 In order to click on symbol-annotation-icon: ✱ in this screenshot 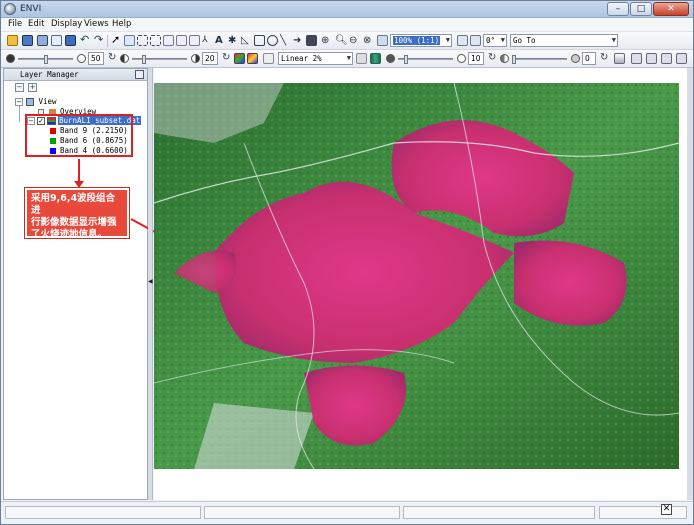, I will do `click(233, 40)`.